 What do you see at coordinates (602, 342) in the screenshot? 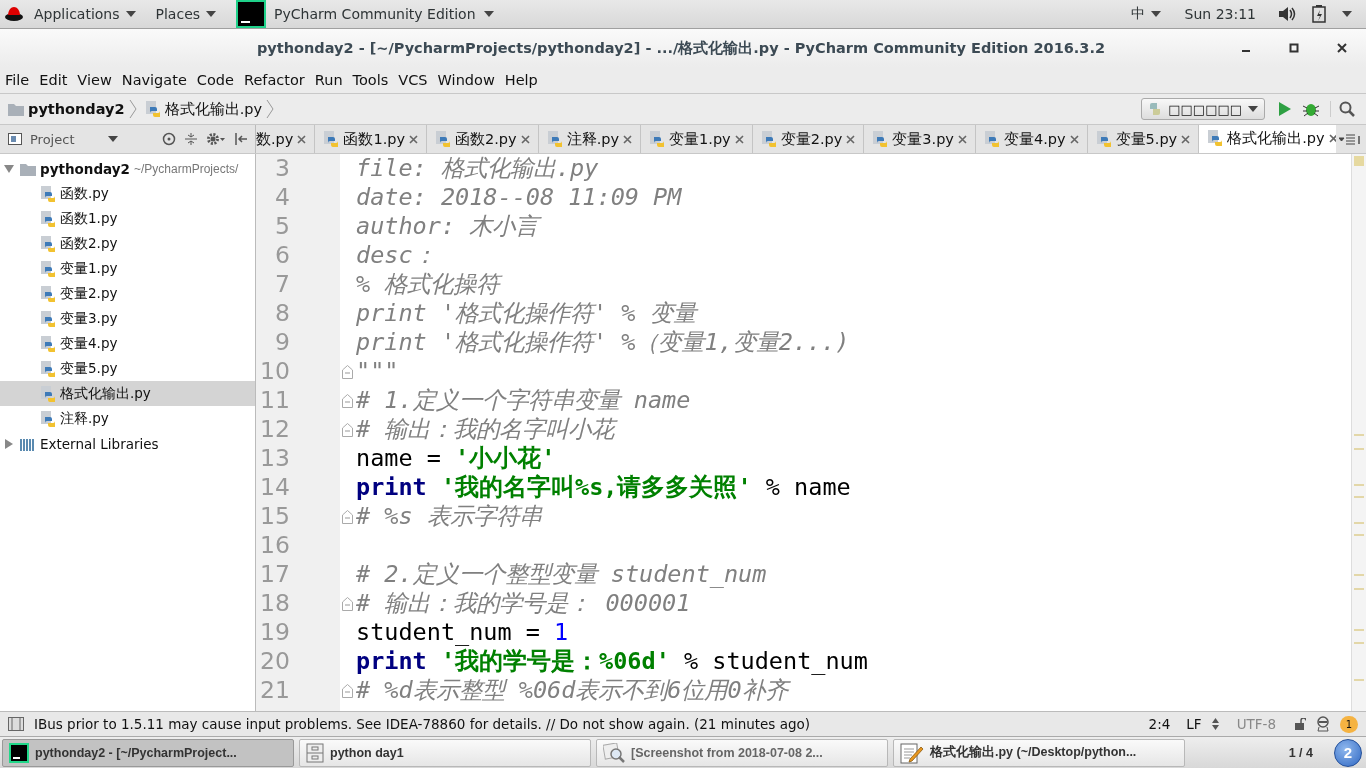
I see `code-line: print '格式化操作符' %（变量1,变量2...)` at bounding box center [602, 342].